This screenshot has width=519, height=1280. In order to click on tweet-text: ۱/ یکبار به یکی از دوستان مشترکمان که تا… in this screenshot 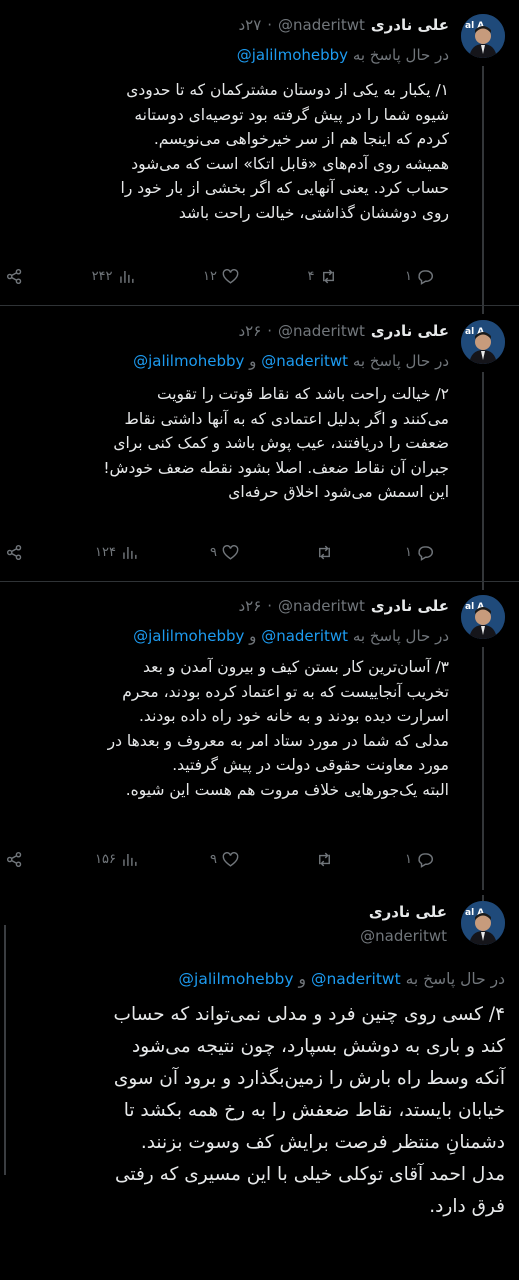, I will do `click(234, 151)`.